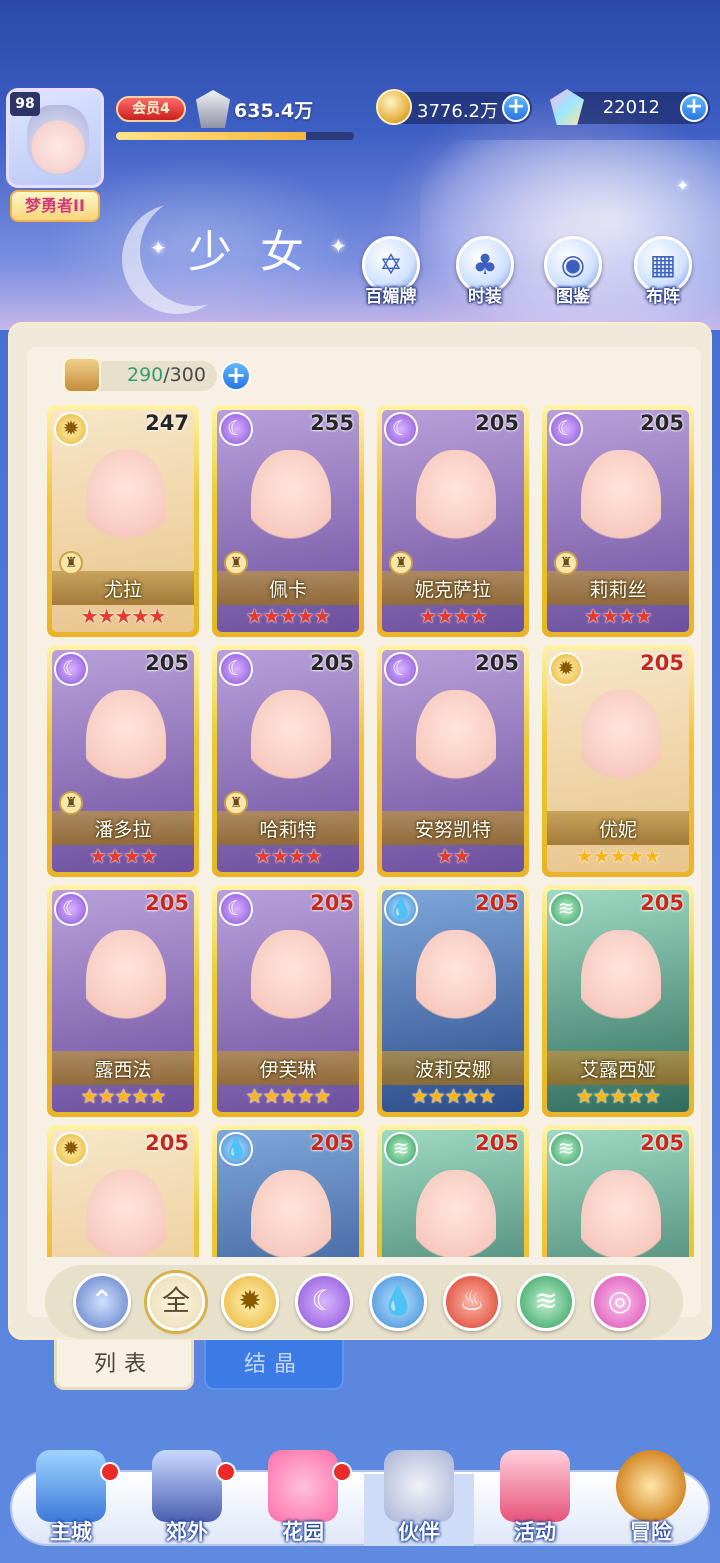 Image resolution: width=720 pixels, height=1563 pixels. I want to click on filter-moon-button: ☾, so click(324, 1302).